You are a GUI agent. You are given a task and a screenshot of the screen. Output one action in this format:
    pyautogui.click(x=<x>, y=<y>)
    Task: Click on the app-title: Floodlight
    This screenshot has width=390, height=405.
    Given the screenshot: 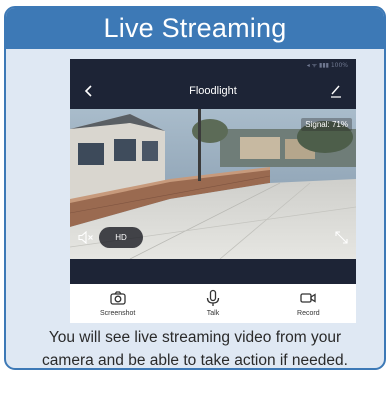 What is the action you would take?
    pyautogui.click(x=213, y=91)
    